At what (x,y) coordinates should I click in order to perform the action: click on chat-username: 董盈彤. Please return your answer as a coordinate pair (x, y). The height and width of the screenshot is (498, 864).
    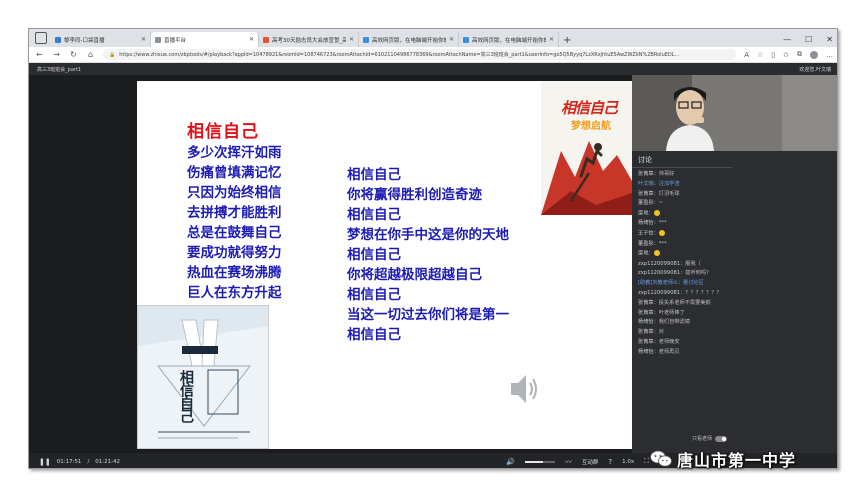
    Looking at the image, I should click on (646, 203).